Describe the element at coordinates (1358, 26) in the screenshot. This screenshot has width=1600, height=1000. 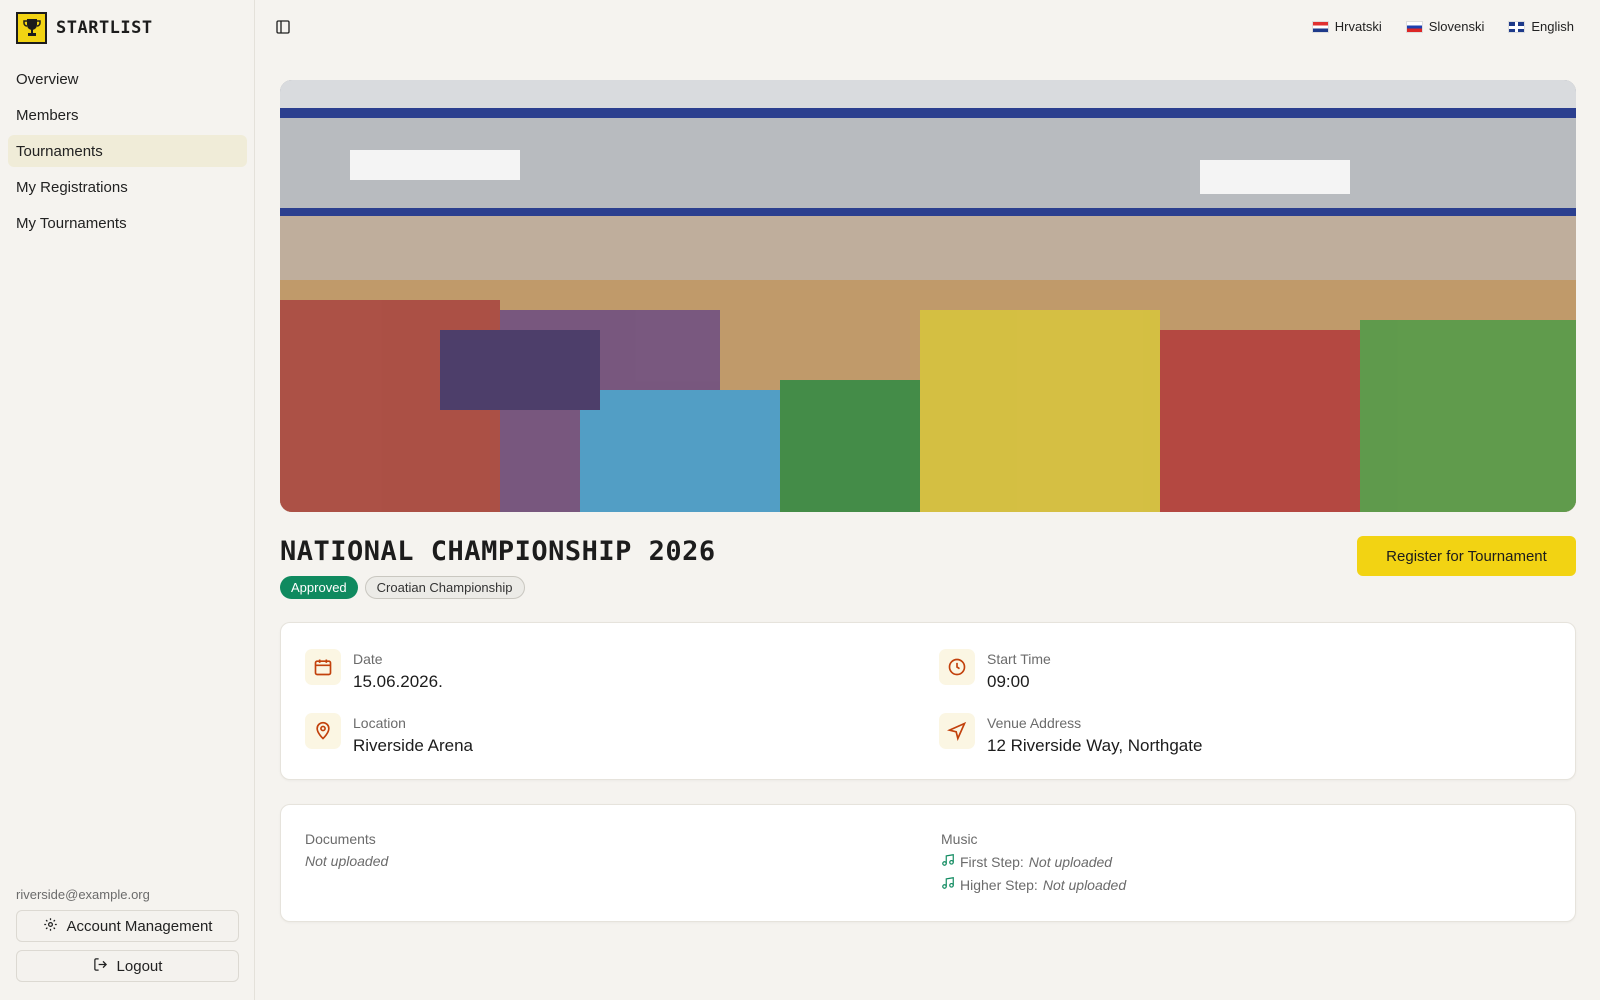
I see `language-label: Hrvatski` at that location.